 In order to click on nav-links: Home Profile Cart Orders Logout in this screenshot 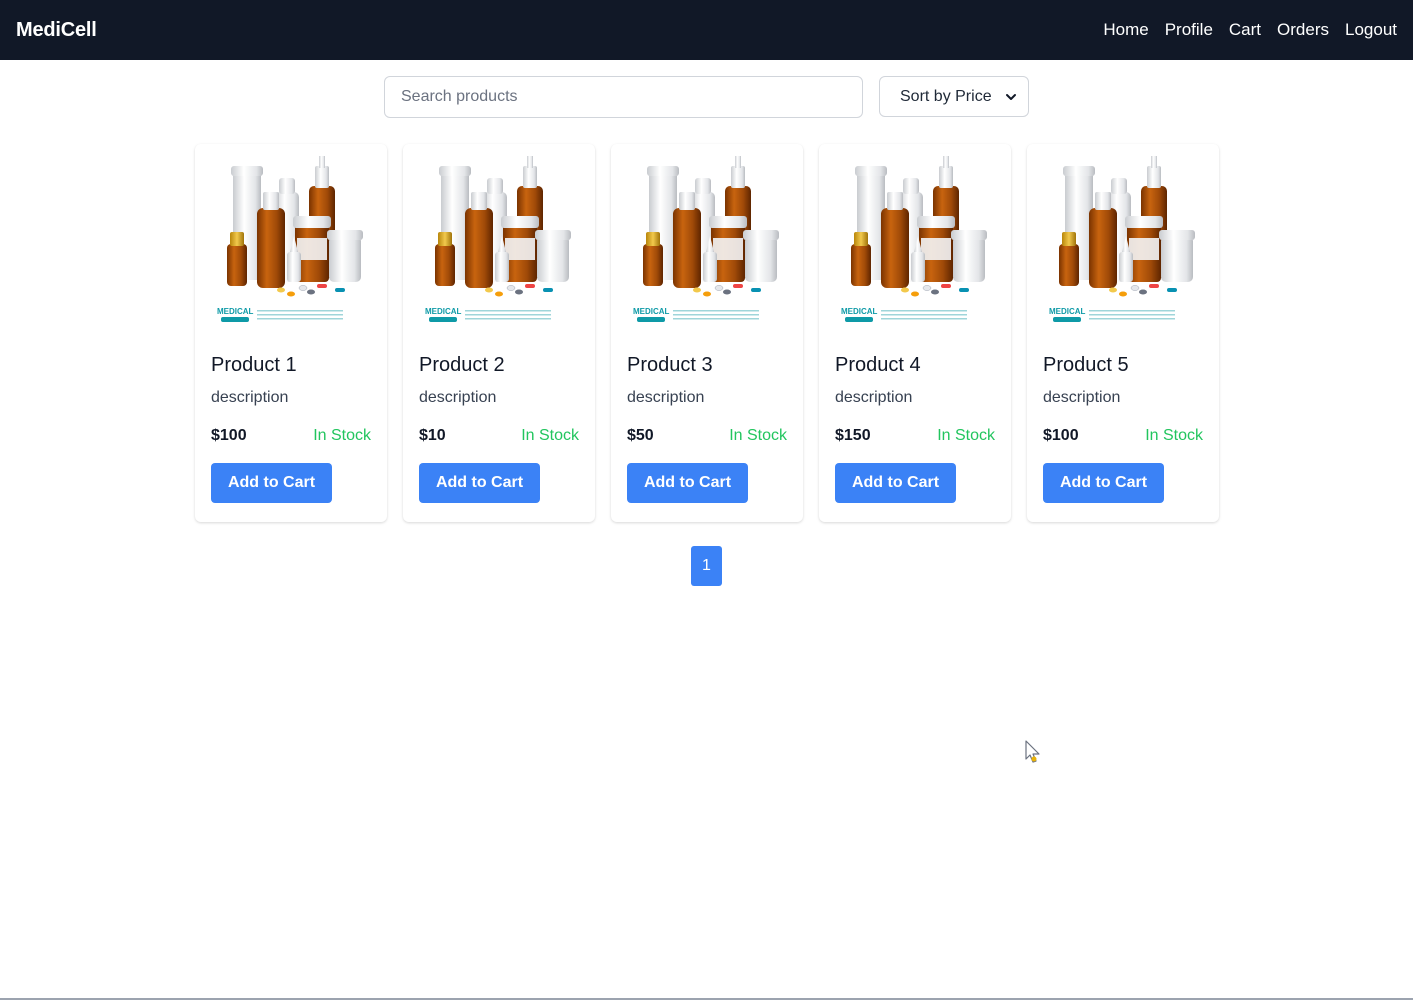, I will do `click(1250, 30)`.